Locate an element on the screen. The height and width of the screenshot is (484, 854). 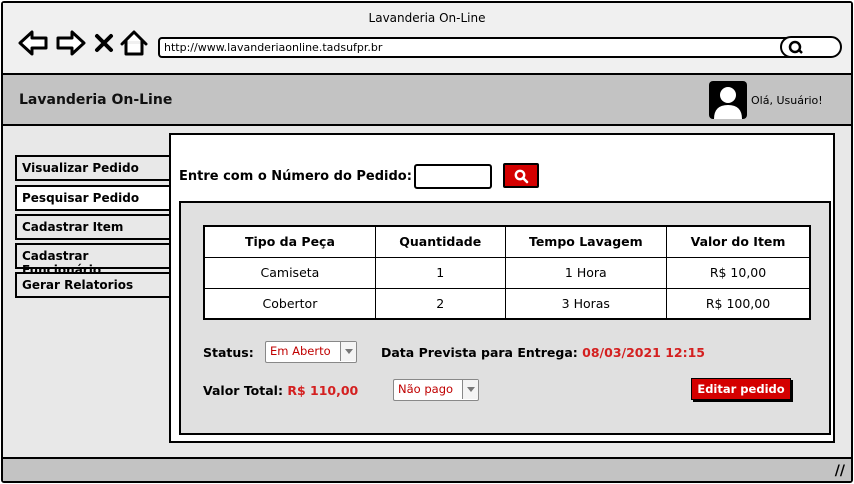
table-row: Cobertor 2 3 Horas R$ 100,00 is located at coordinates (507, 303).